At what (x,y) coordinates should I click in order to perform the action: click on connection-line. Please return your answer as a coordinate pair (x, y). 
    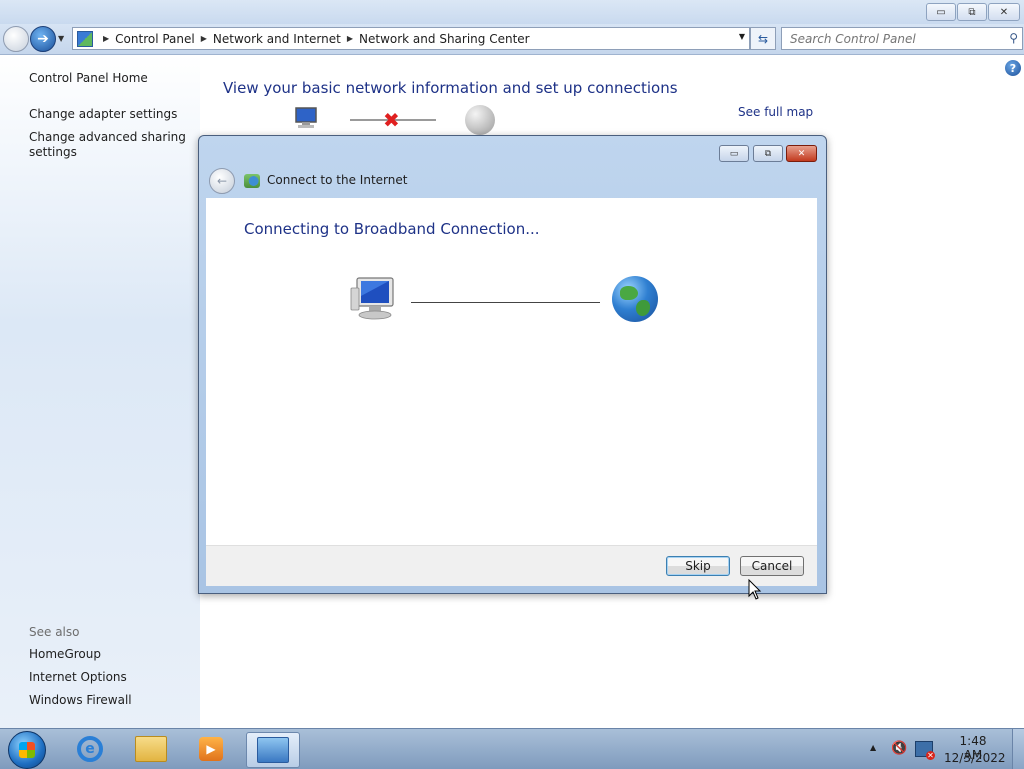
    Looking at the image, I should click on (505, 302).